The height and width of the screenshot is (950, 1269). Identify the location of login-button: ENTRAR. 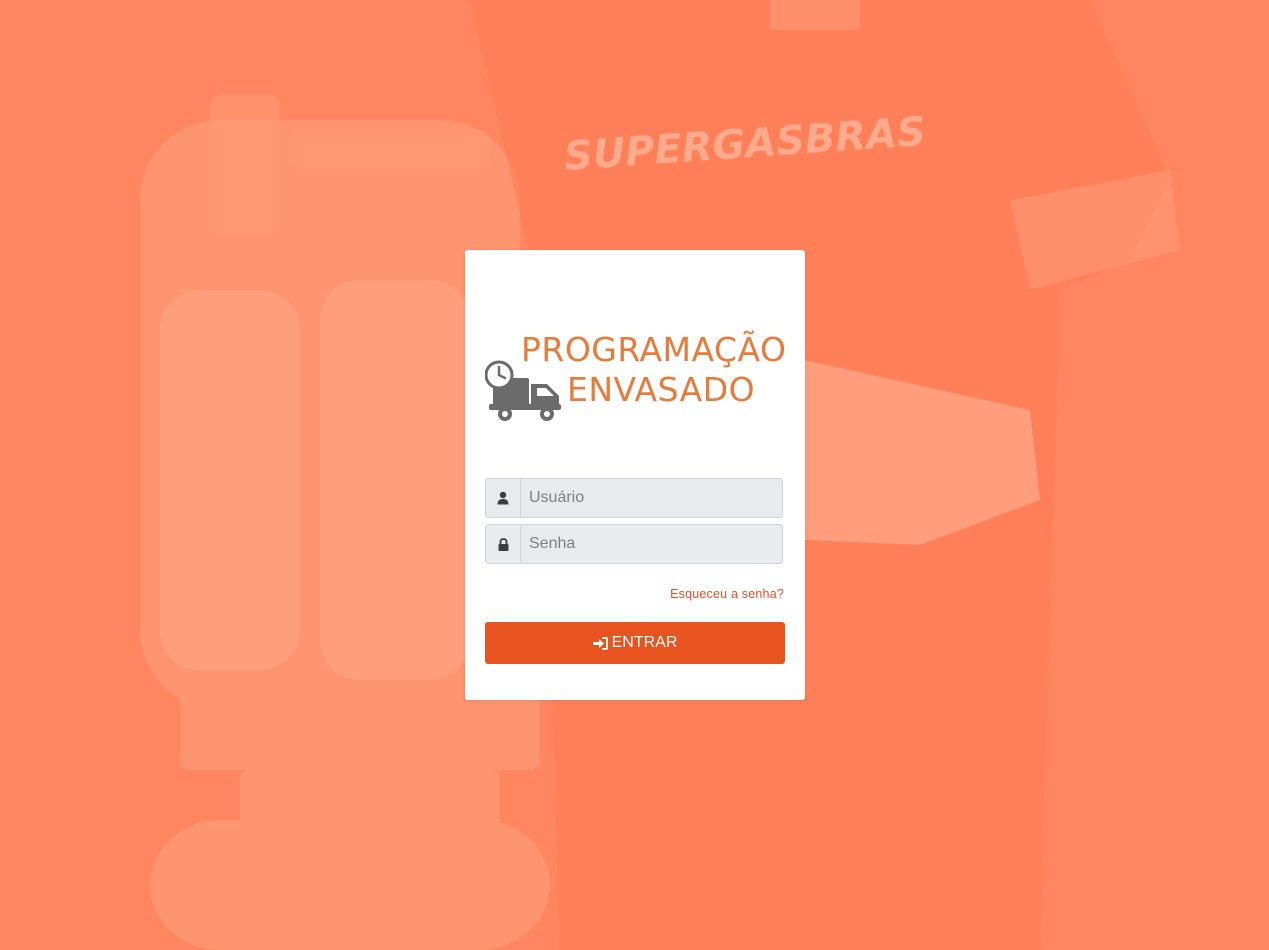
(635, 643).